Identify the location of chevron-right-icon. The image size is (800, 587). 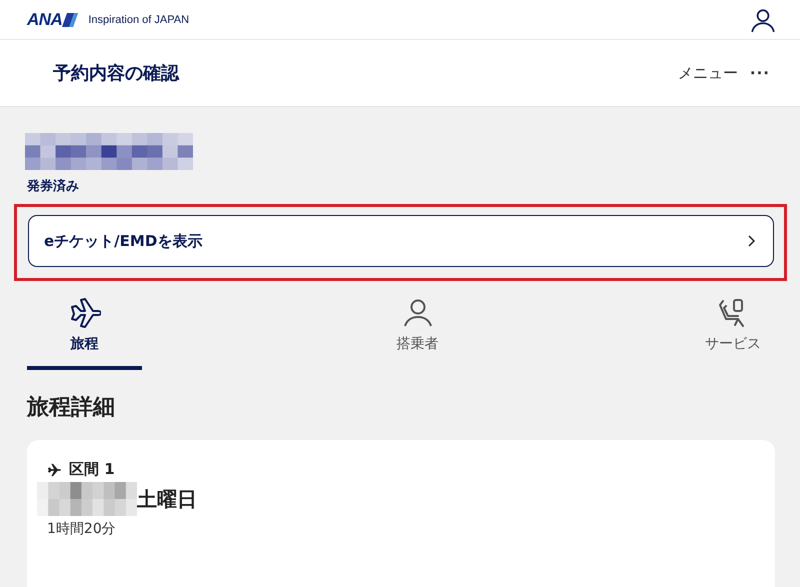
(751, 241).